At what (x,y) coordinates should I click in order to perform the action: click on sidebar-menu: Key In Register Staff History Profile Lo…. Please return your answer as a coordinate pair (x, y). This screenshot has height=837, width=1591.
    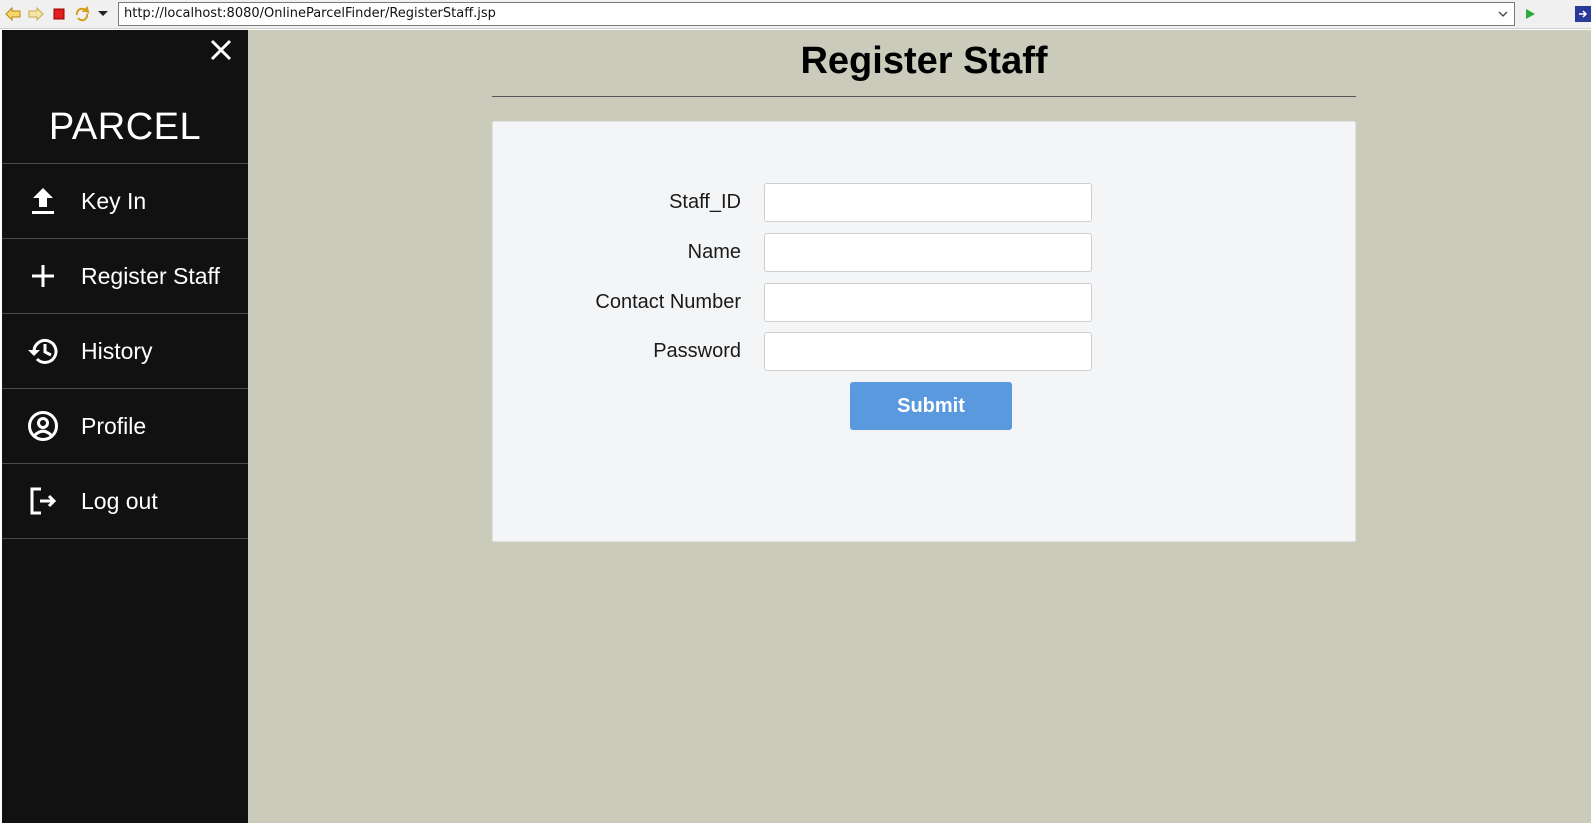
    Looking at the image, I should click on (125, 351).